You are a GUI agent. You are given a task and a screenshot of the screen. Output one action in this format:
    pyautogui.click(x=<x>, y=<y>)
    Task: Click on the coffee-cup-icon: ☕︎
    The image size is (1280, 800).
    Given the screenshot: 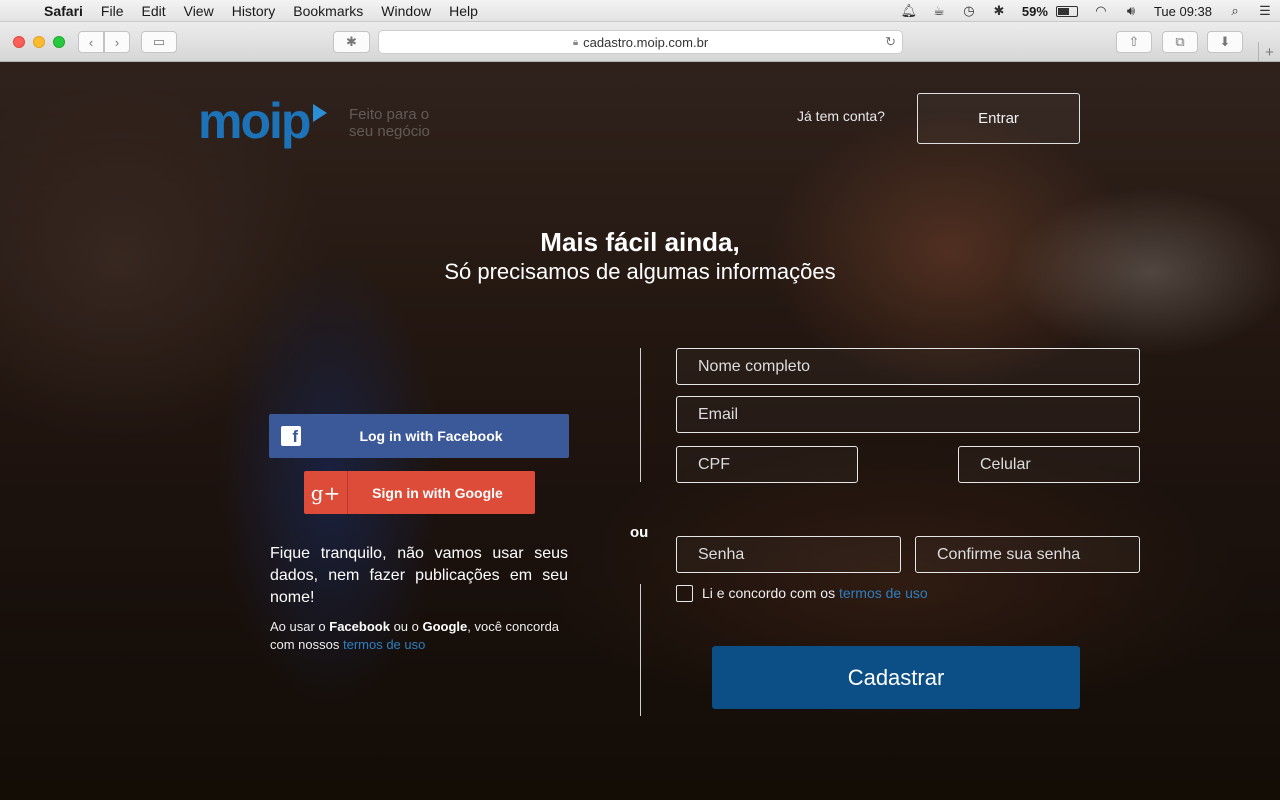 What is the action you would take?
    pyautogui.click(x=939, y=11)
    